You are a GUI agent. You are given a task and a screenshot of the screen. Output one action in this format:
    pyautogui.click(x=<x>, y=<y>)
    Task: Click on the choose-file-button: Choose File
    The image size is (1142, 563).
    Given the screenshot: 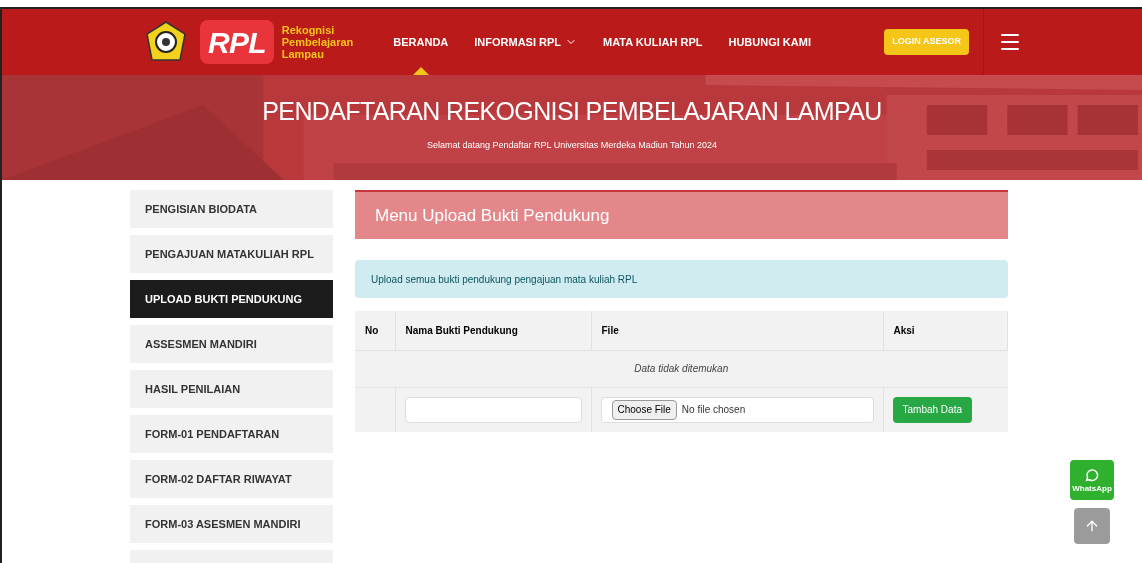 What is the action you would take?
    pyautogui.click(x=644, y=409)
    